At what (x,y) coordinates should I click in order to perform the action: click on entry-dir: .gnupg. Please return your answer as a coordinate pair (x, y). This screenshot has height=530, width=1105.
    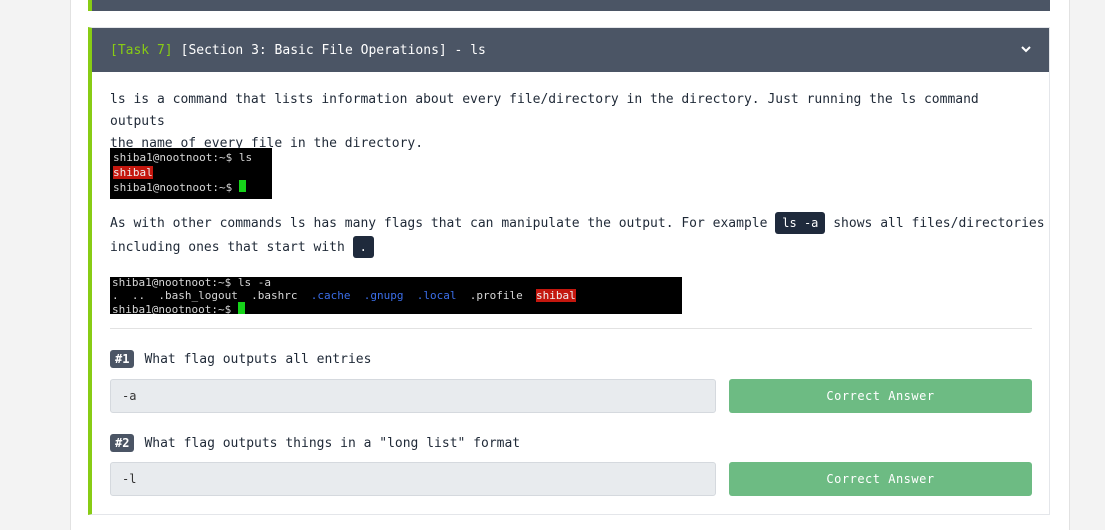
    Looking at the image, I should click on (383, 295).